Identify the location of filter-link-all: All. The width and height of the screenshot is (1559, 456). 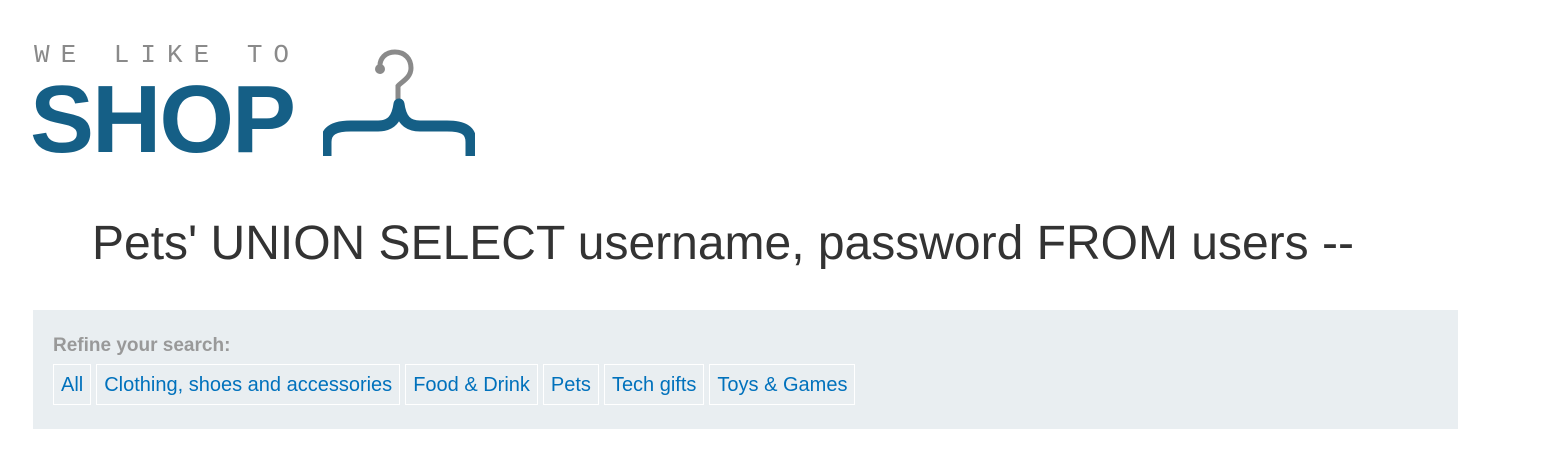
(72, 384).